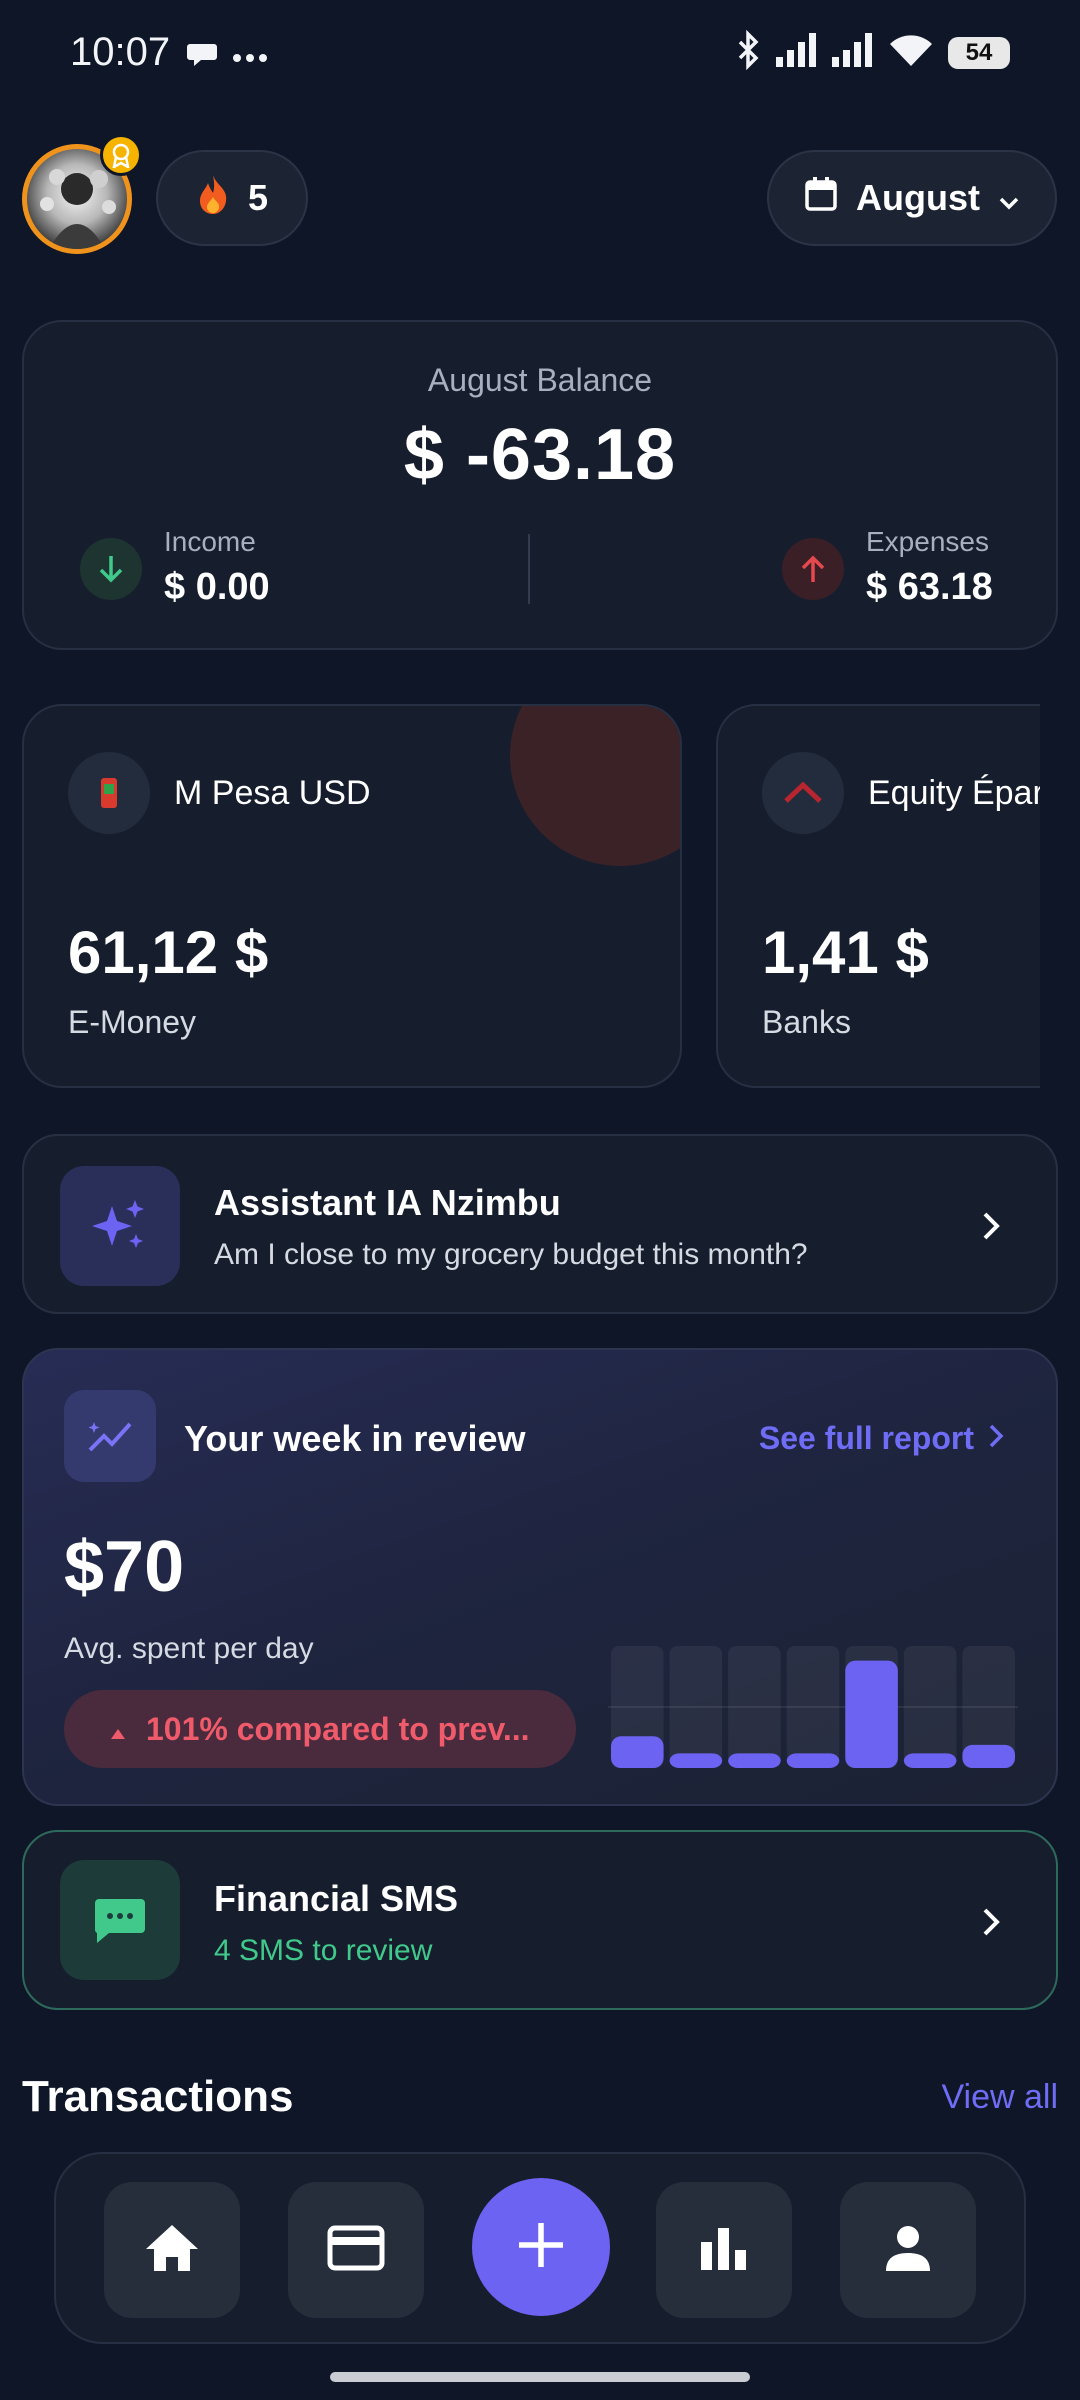  What do you see at coordinates (813, 569) in the screenshot?
I see `arrow-up-icon` at bounding box center [813, 569].